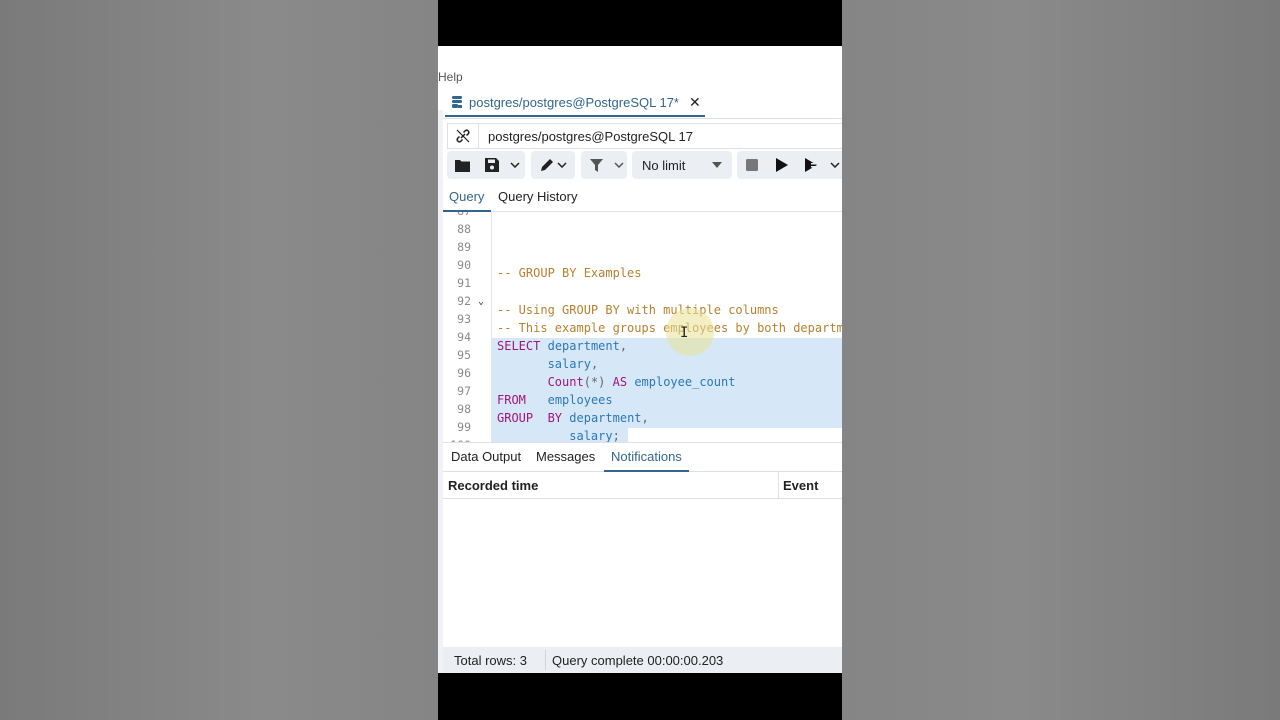 The height and width of the screenshot is (720, 1280). I want to click on connection-label: postgres/postgres@PostgreSQL 17, so click(586, 136).